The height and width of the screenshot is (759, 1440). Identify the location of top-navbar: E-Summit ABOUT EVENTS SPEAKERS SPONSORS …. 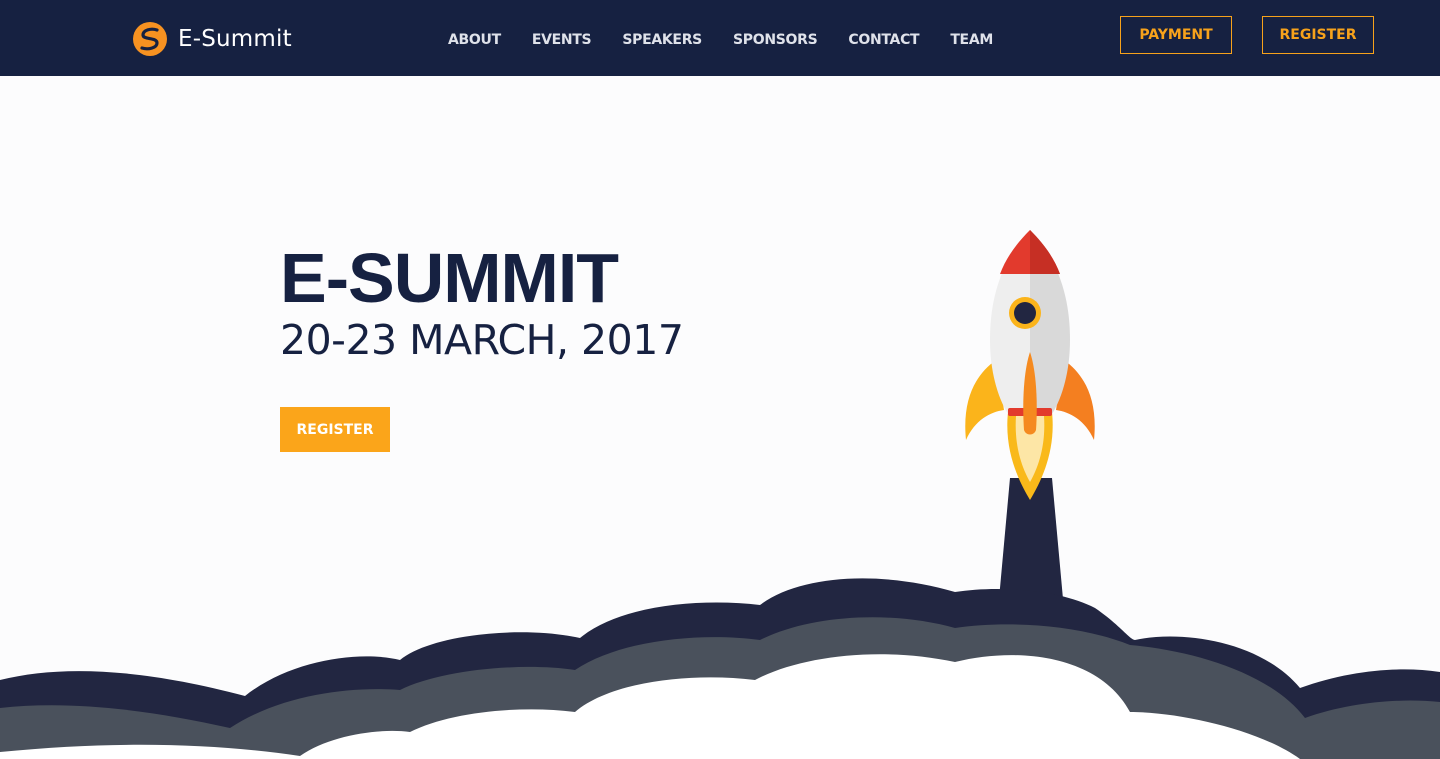
(720, 38).